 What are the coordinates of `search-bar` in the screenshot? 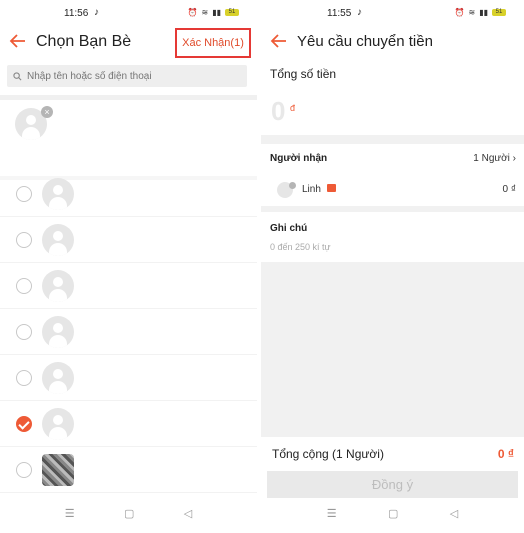 It's located at (127, 76).